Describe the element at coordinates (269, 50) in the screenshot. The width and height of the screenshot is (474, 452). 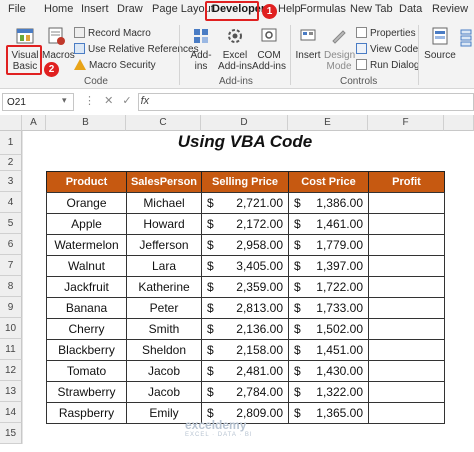
I see `com-add-ins-button: COM Add-ins` at that location.